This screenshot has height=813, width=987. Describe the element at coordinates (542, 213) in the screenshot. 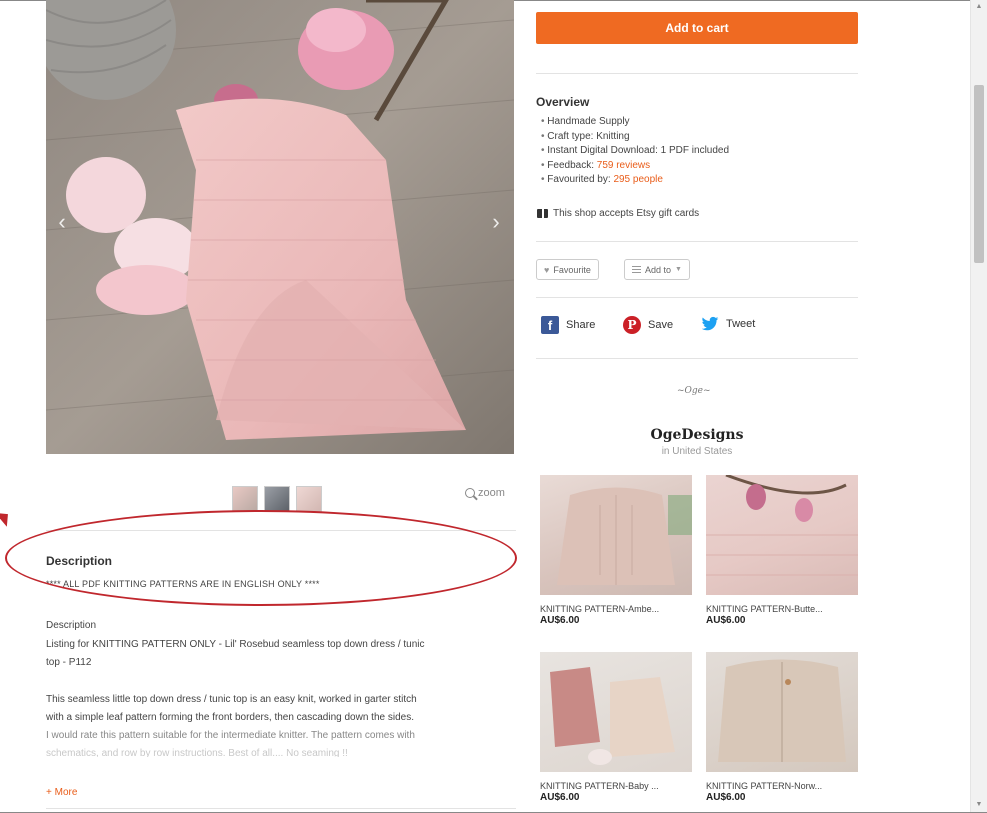

I see `gift-card-icon` at that location.